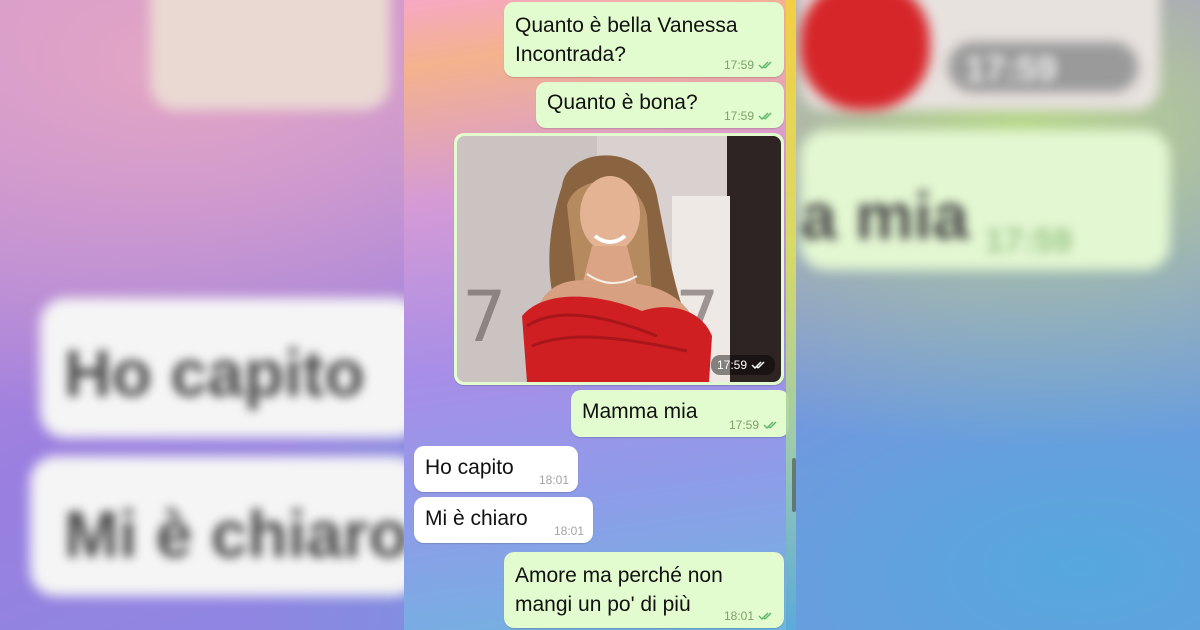 The image size is (1200, 630). I want to click on ghost-time-right: 17:59, so click(1011, 68).